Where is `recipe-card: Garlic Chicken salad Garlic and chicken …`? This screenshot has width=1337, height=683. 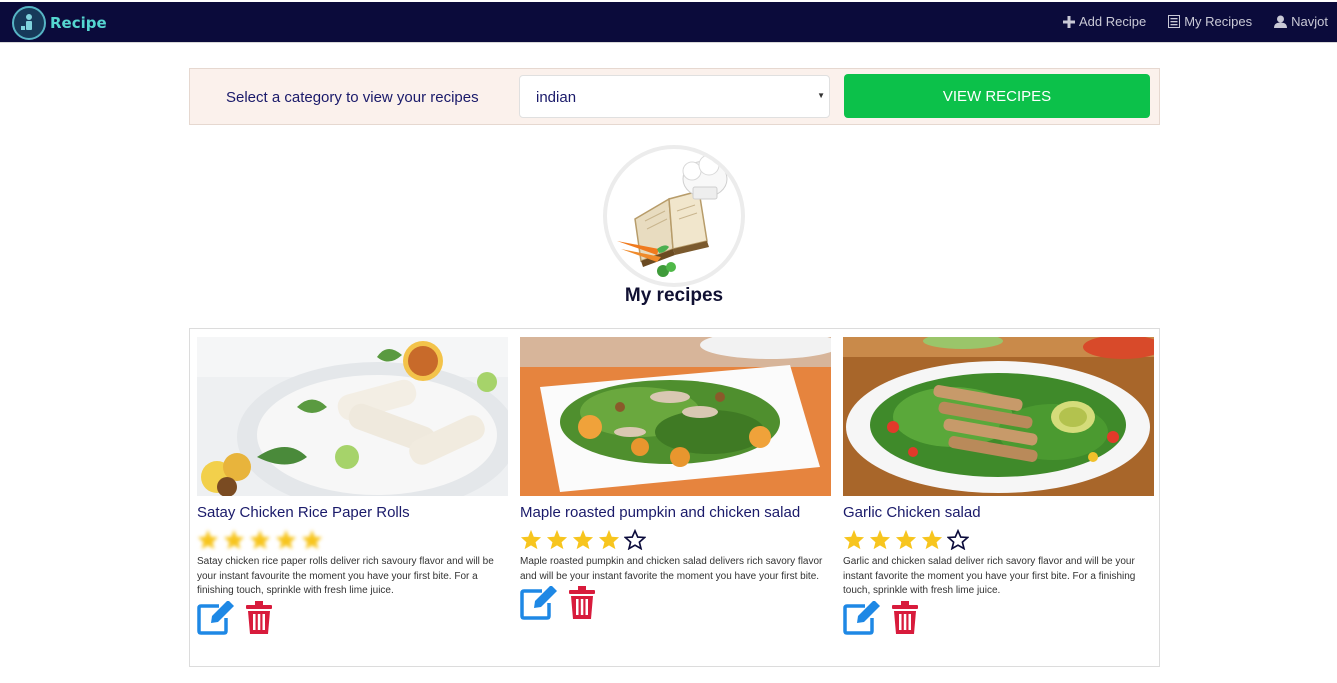
recipe-card: Garlic Chicken salad Garlic and chicken … is located at coordinates (998, 488).